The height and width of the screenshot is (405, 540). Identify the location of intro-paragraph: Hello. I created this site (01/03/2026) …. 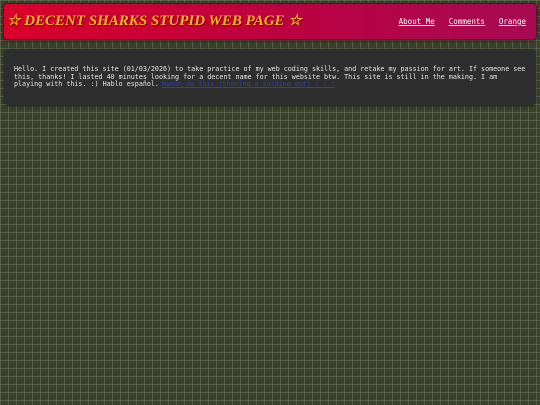
(270, 77).